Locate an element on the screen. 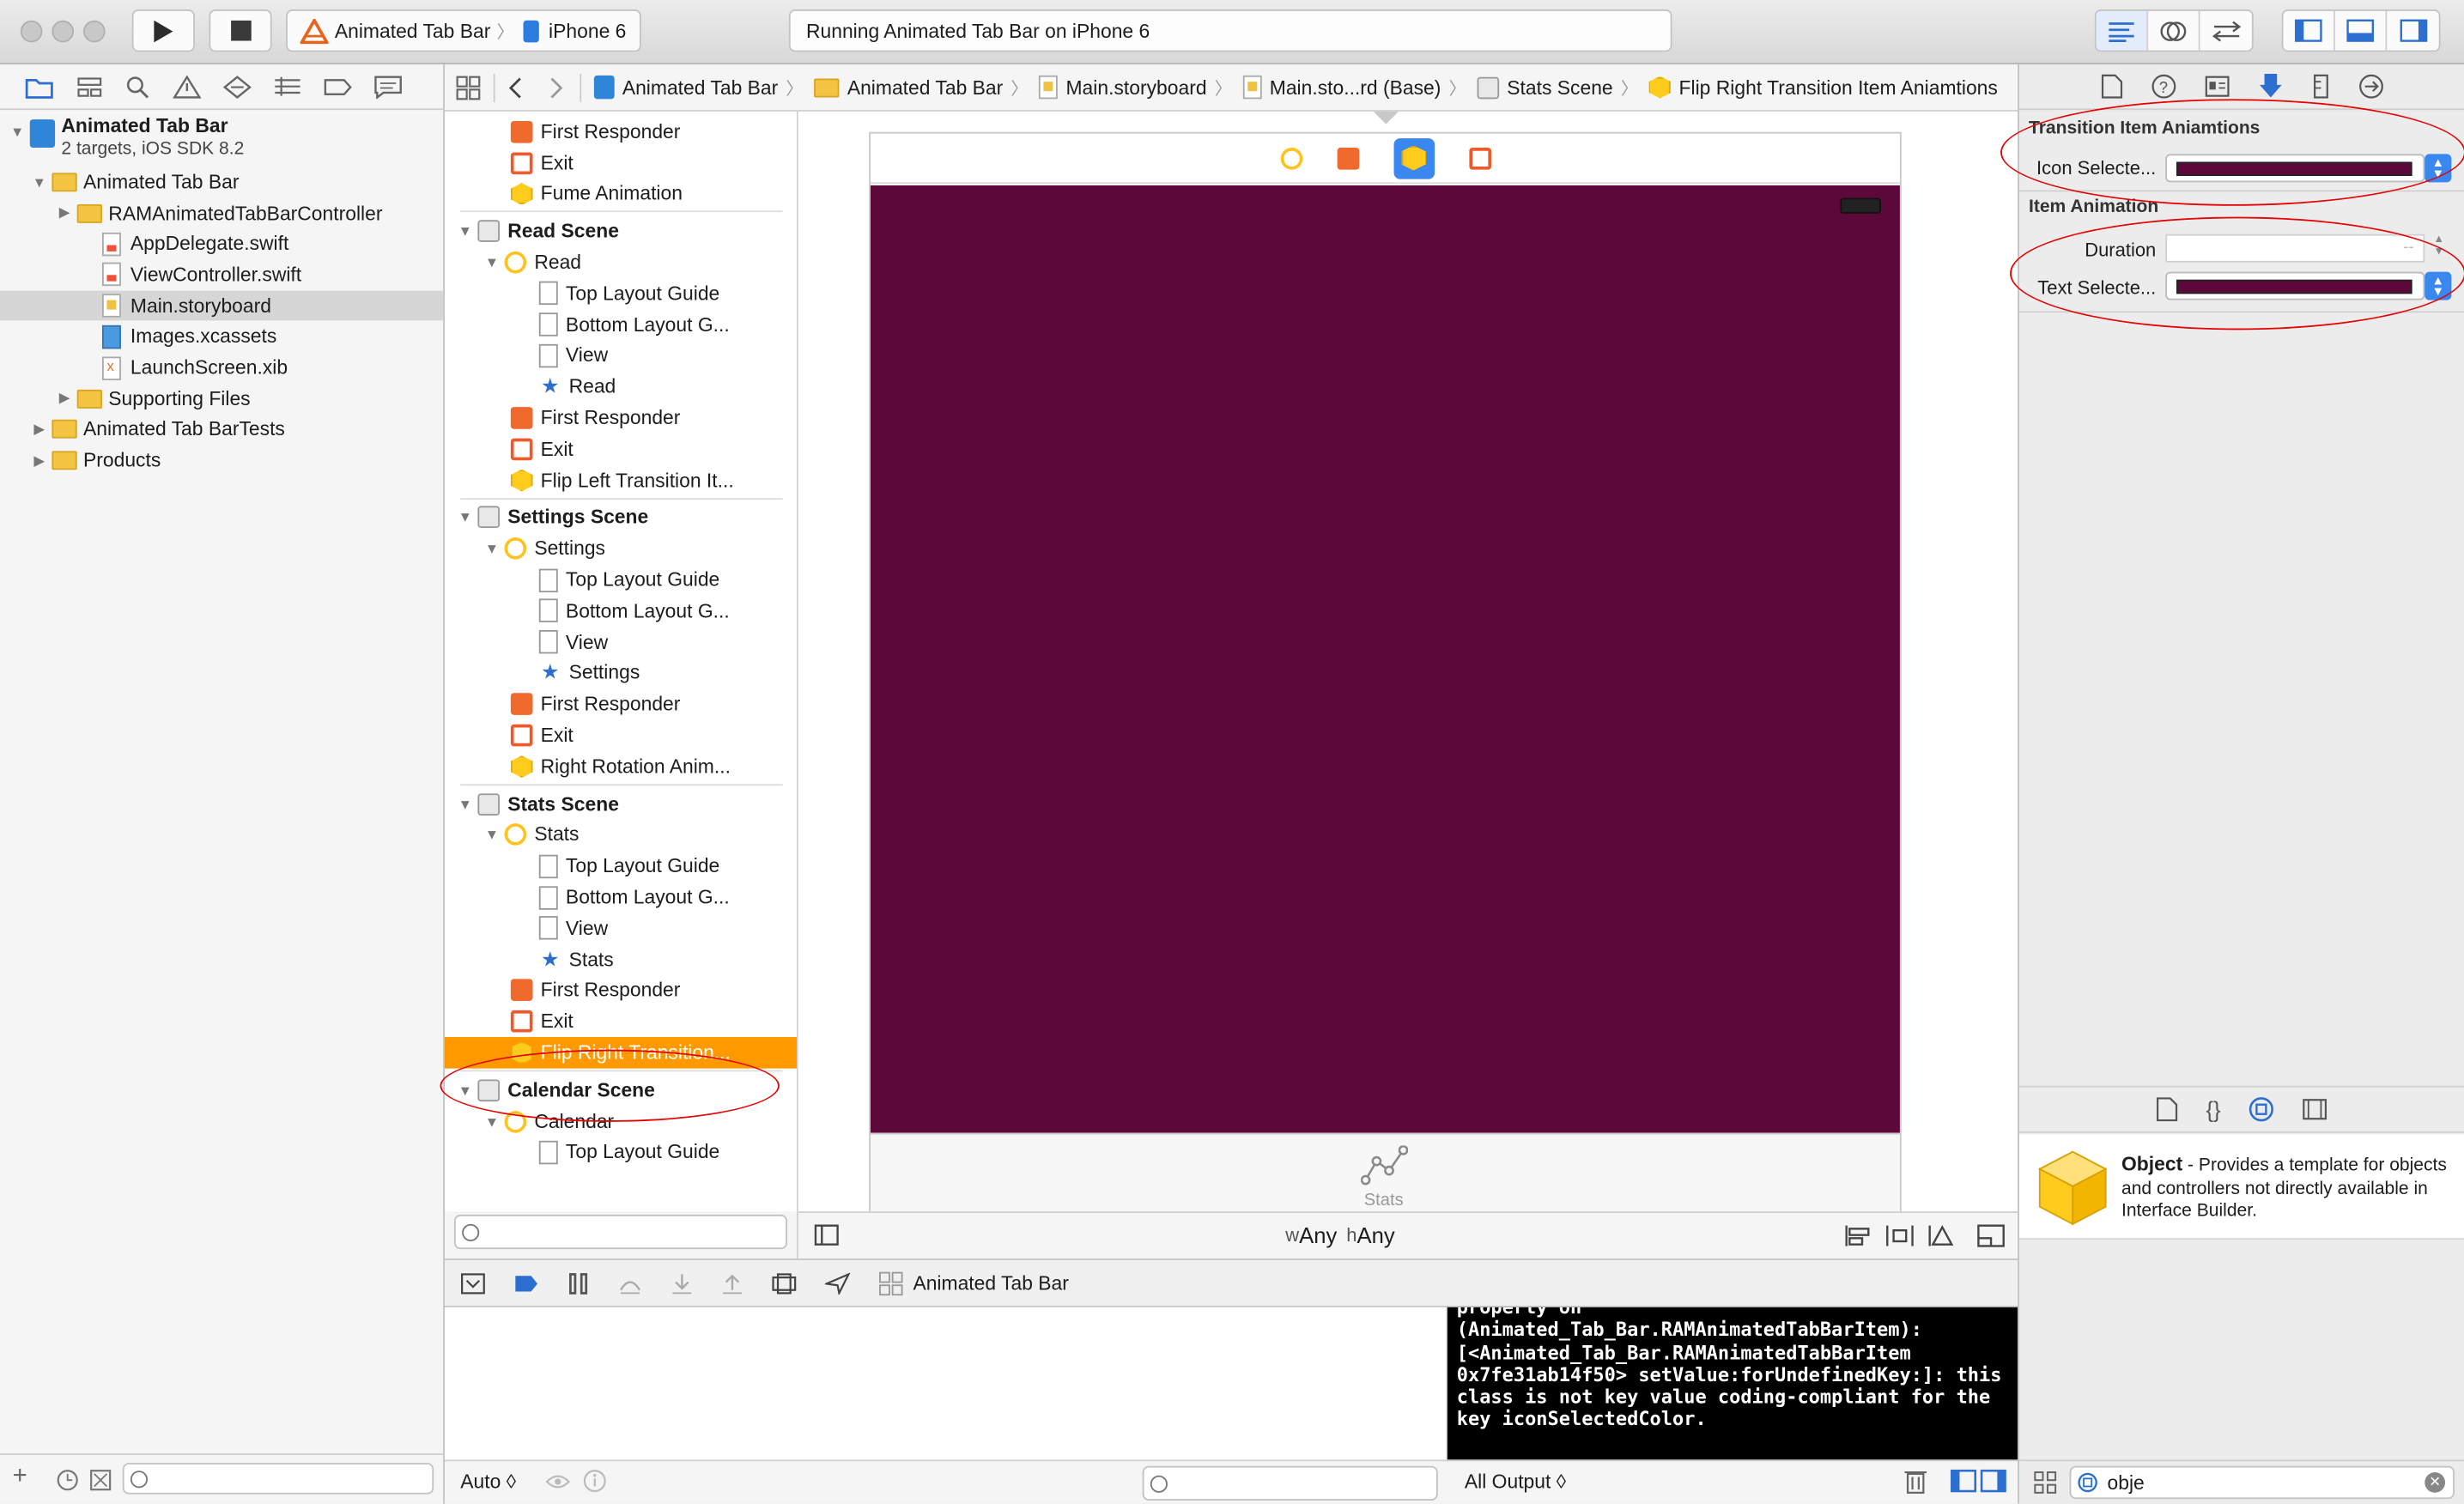 This screenshot has width=2464, height=1504. info-icon is located at coordinates (594, 1481).